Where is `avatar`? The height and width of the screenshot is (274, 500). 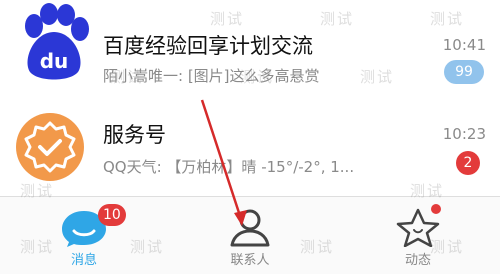
avatar is located at coordinates (50, 147).